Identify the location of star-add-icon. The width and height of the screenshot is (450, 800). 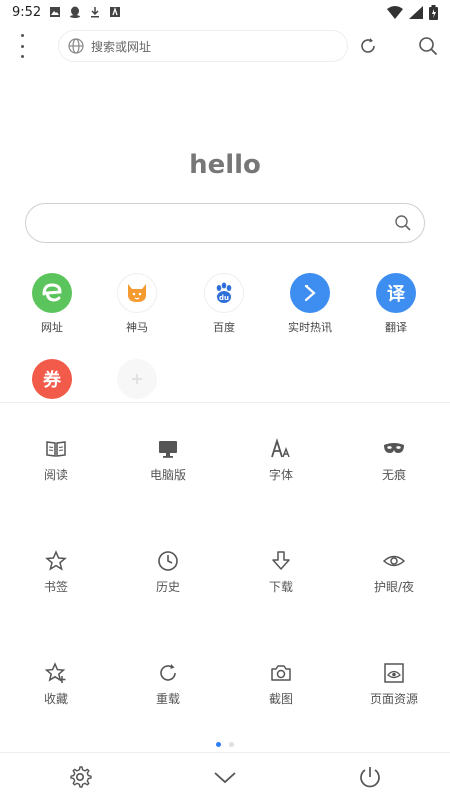
(55, 672).